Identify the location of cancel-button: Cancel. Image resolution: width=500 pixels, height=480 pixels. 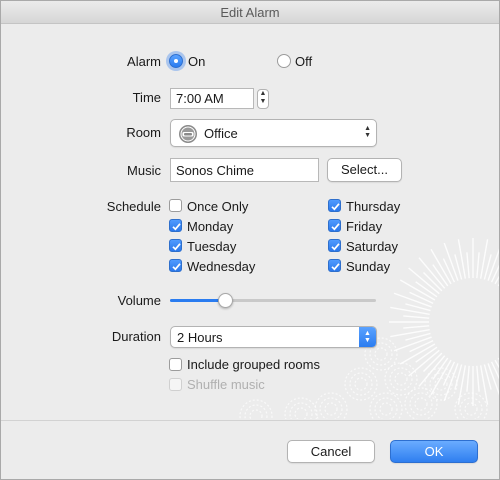
(331, 451).